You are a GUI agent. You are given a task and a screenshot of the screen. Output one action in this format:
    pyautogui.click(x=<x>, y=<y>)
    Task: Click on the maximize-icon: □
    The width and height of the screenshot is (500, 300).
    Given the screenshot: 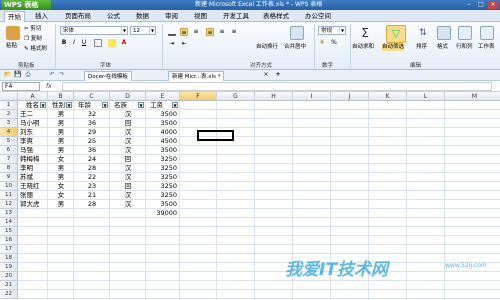 What is the action you would take?
    pyautogui.click(x=481, y=5)
    